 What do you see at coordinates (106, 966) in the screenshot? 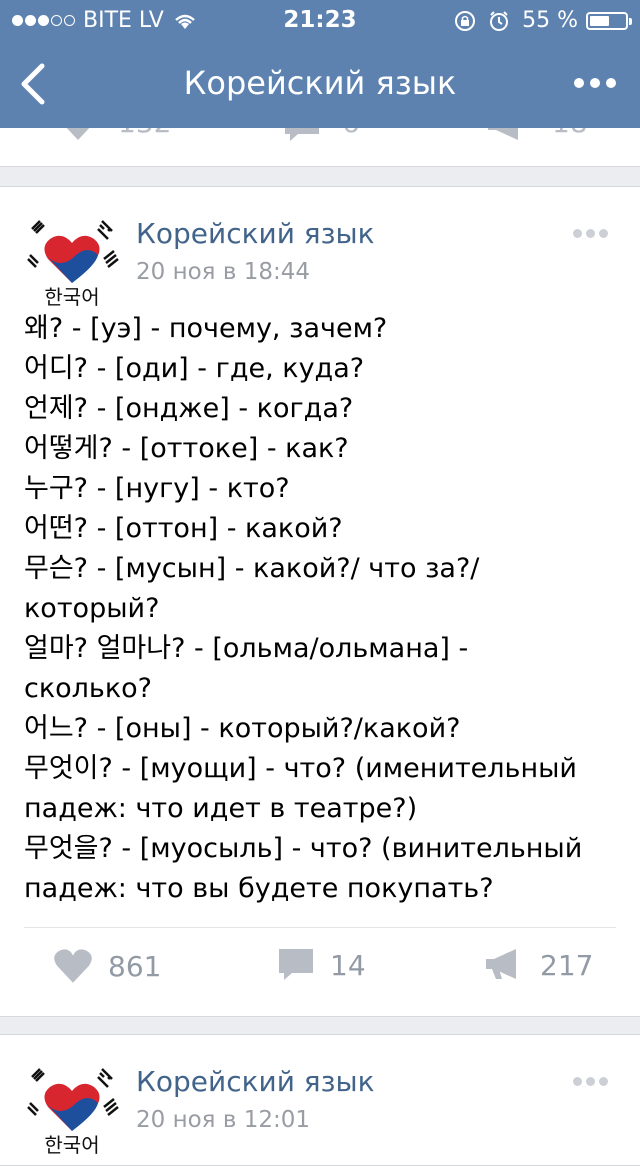
I see `like-button: 861` at bounding box center [106, 966].